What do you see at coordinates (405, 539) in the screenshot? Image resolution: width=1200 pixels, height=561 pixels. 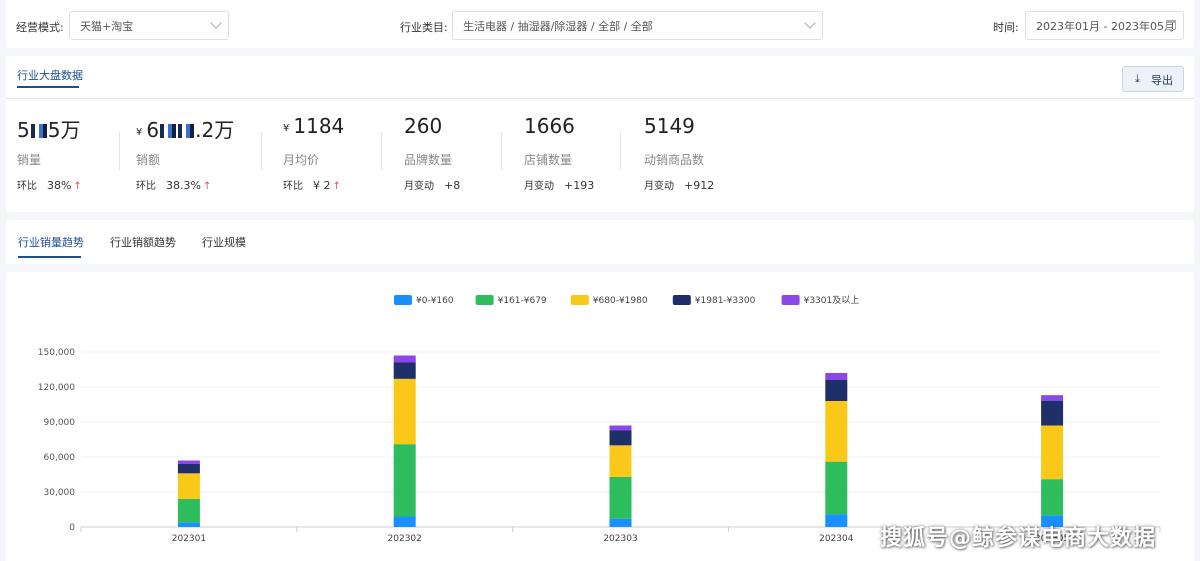 I see `x-tick-label: 202302` at bounding box center [405, 539].